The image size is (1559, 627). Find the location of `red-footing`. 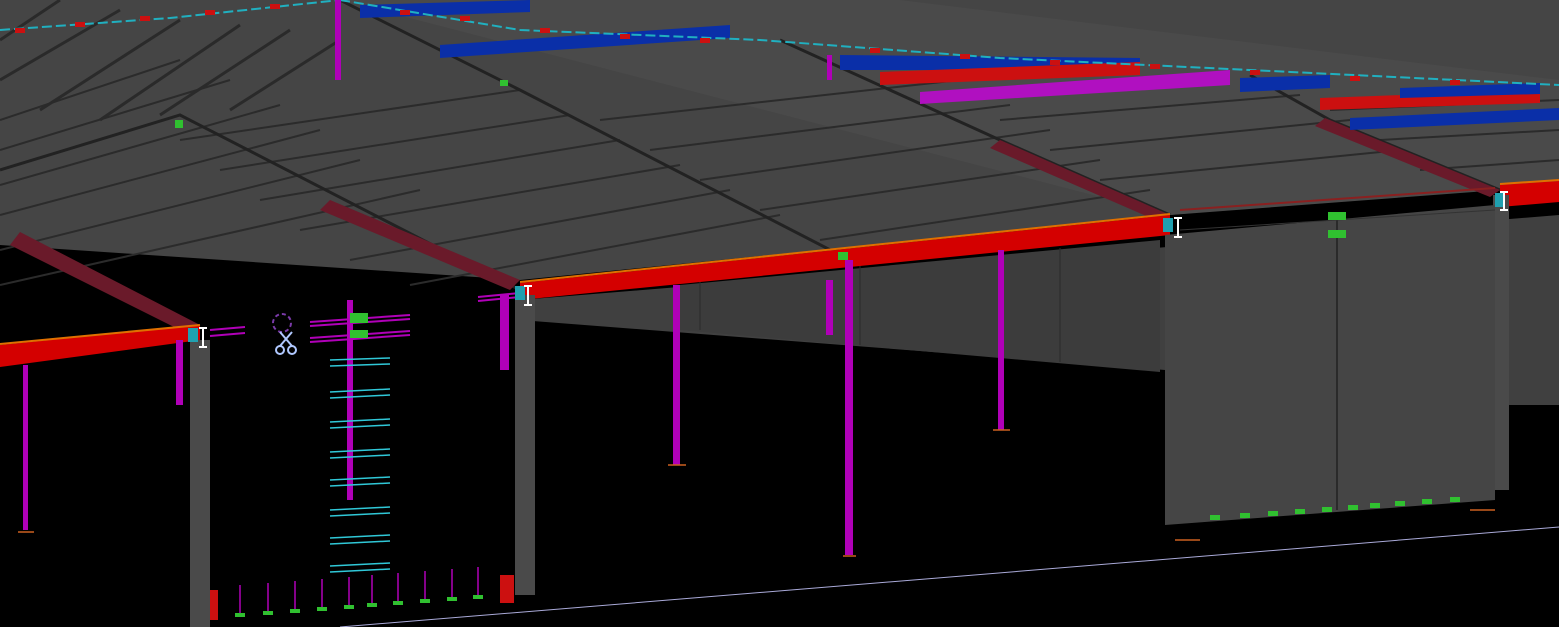

red-footing is located at coordinates (507, 589).